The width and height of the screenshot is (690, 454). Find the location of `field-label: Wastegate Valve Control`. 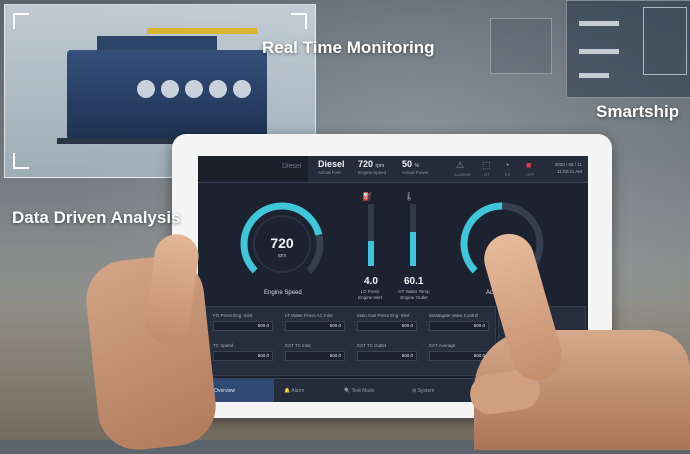

field-label: Wastegate Valve Control is located at coordinates (454, 315).